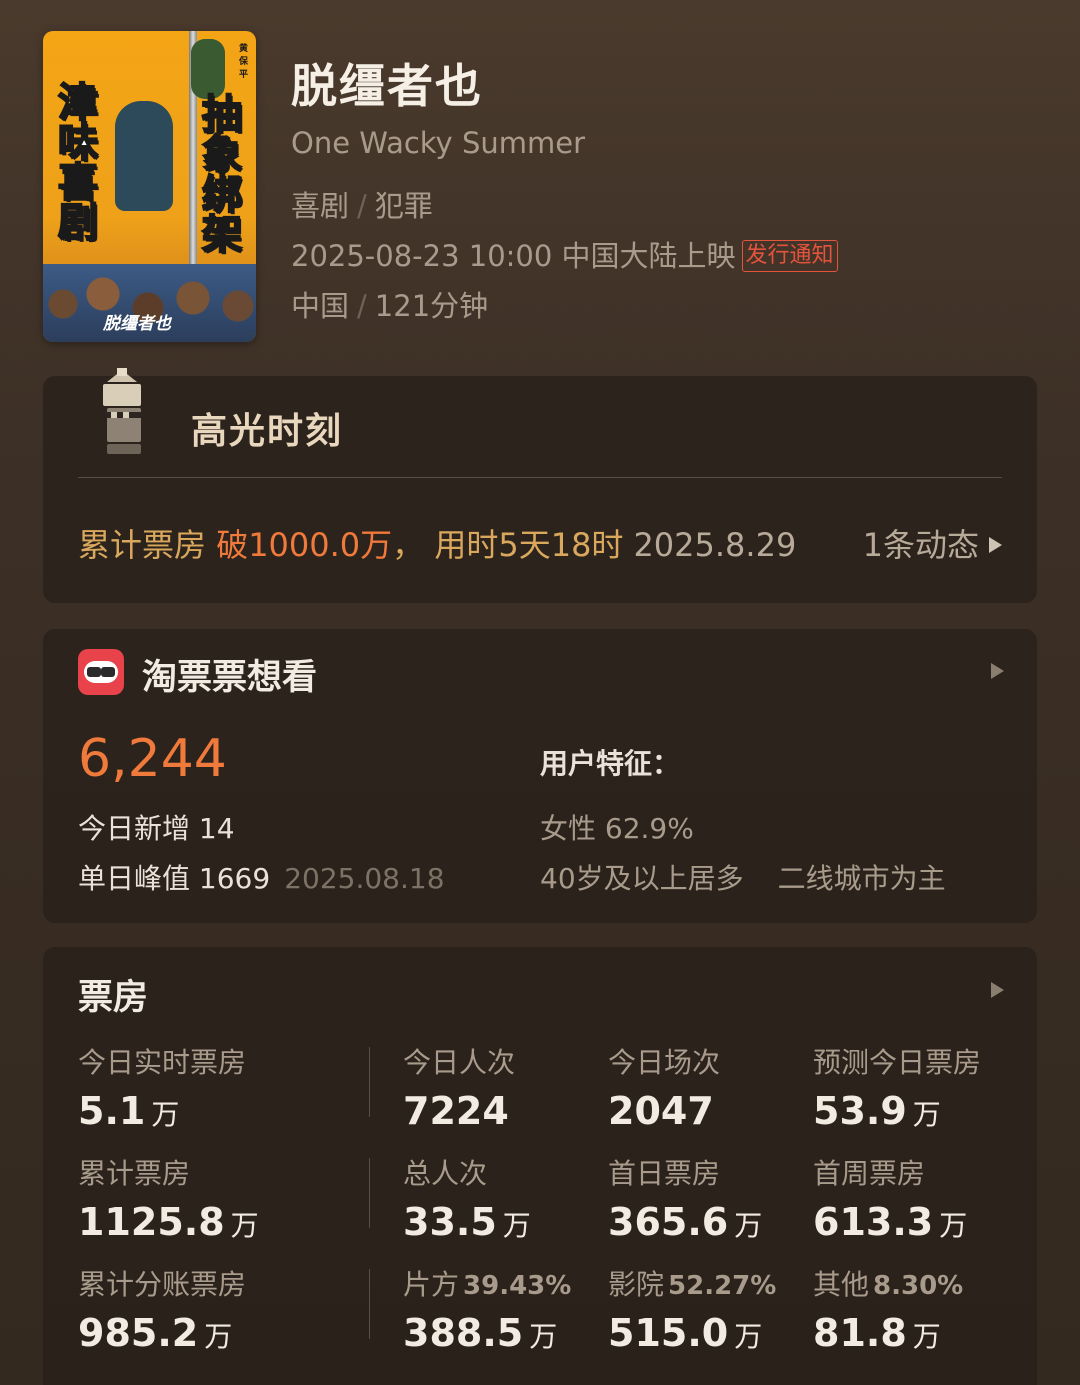 The width and height of the screenshot is (1080, 1385). I want to click on poster-figure, so click(144, 156).